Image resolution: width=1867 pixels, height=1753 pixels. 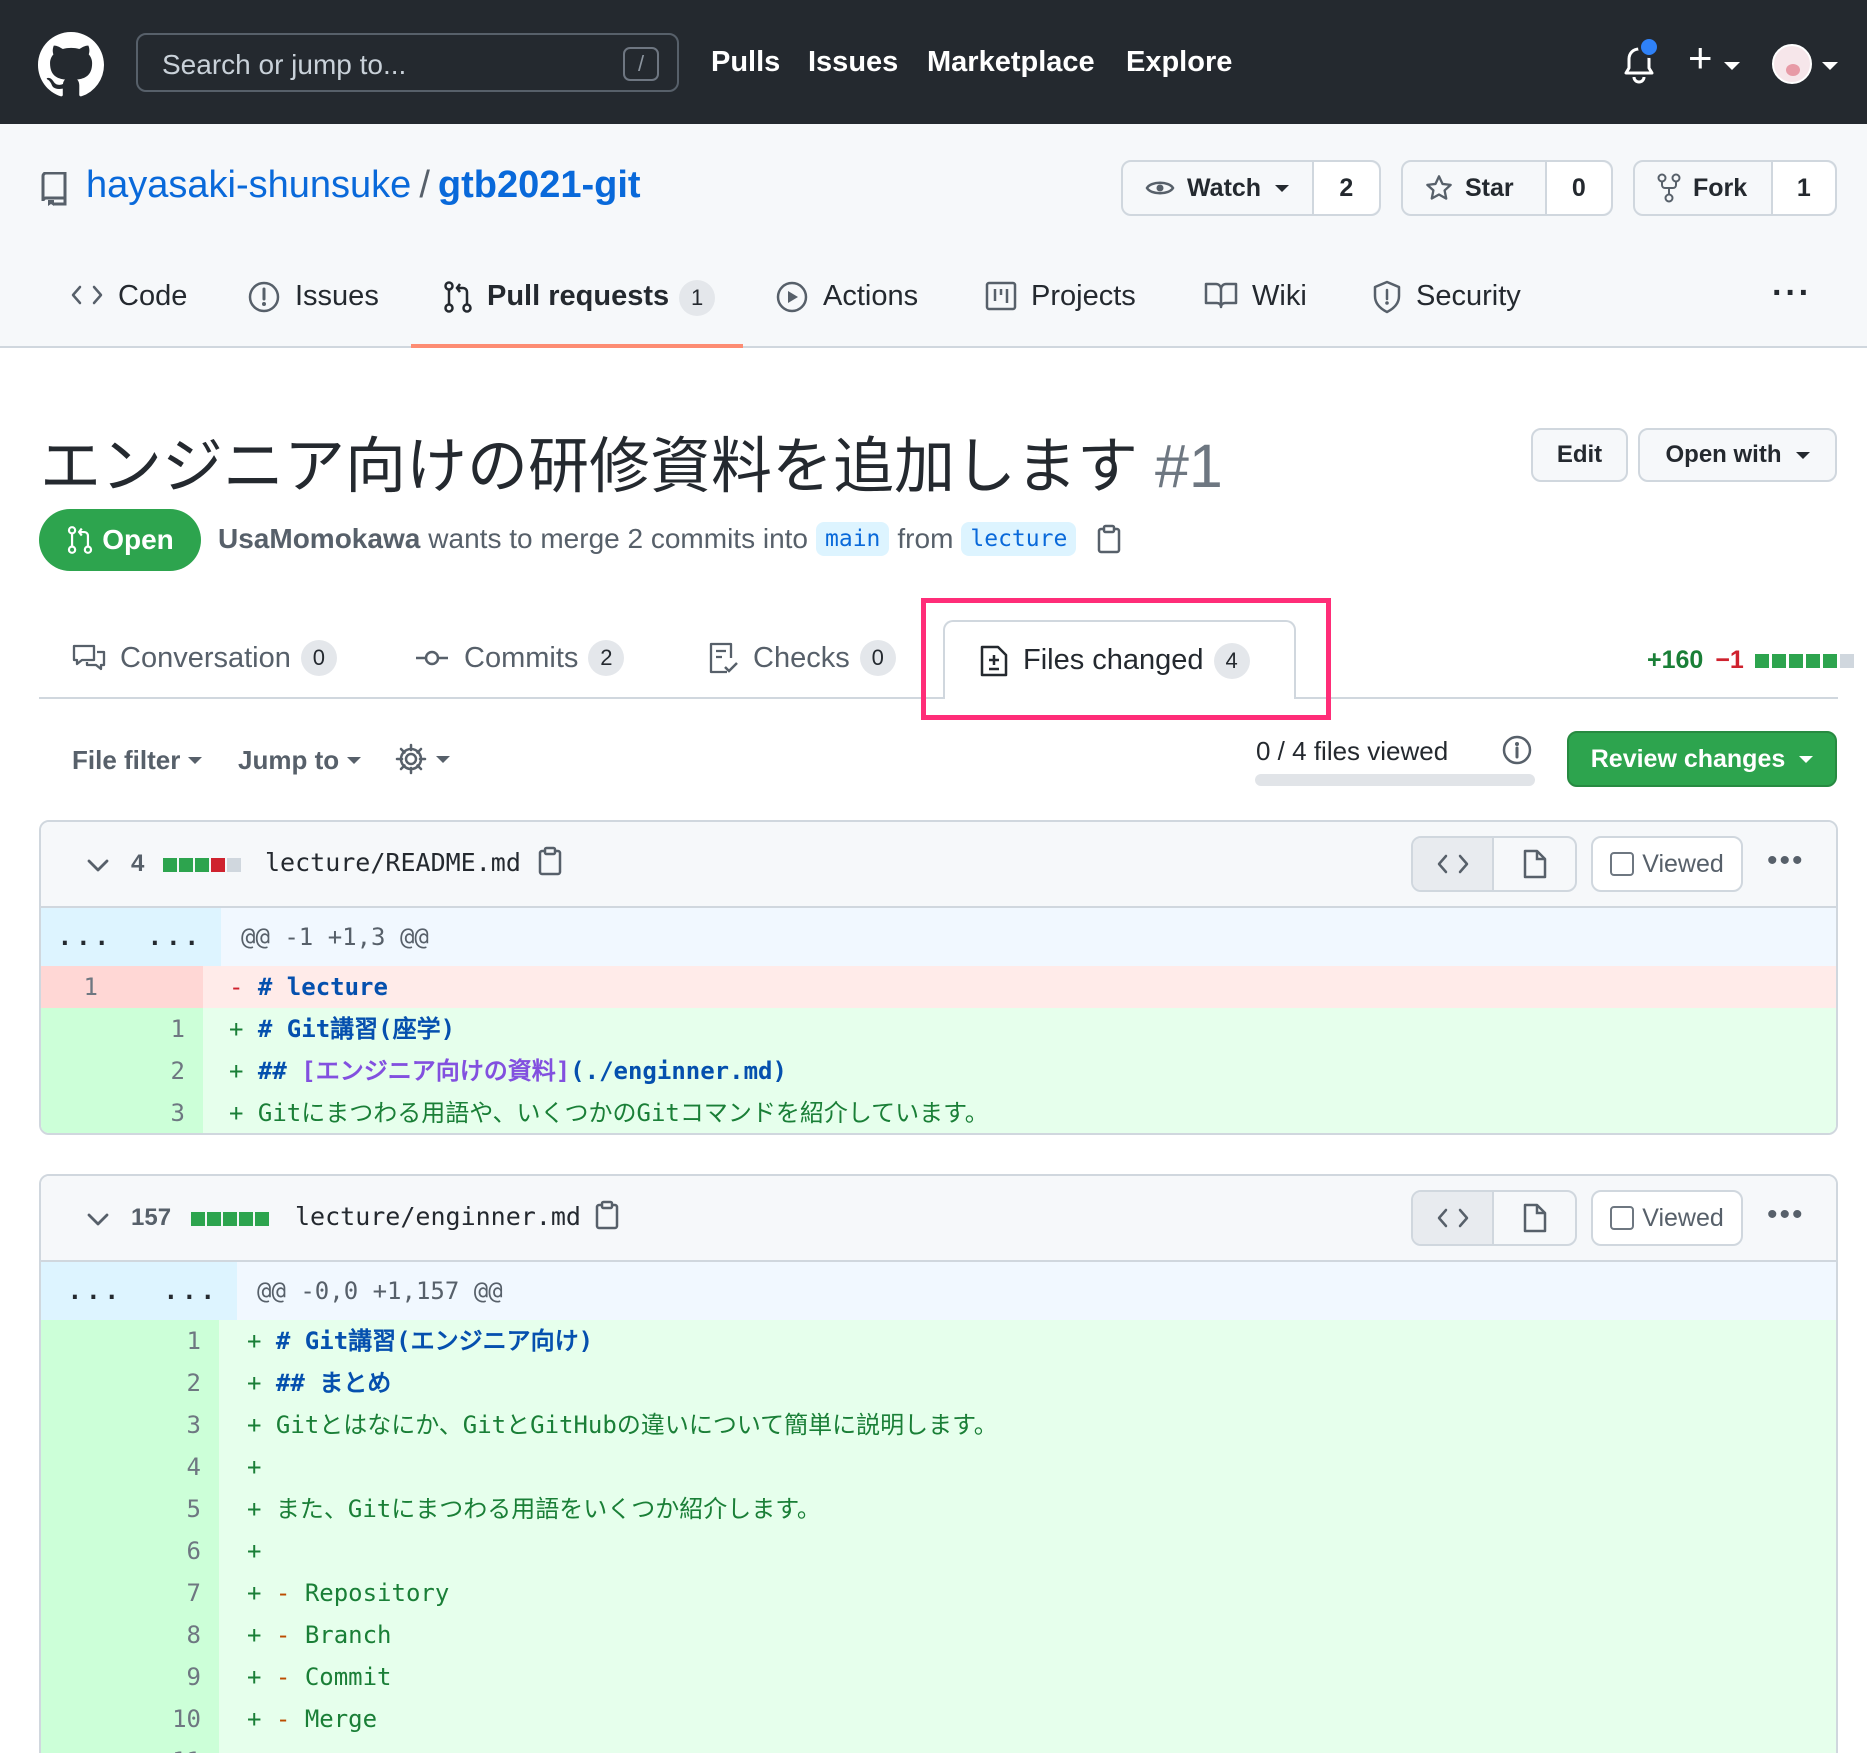 What do you see at coordinates (1160, 188) in the screenshot?
I see `eye-icon` at bounding box center [1160, 188].